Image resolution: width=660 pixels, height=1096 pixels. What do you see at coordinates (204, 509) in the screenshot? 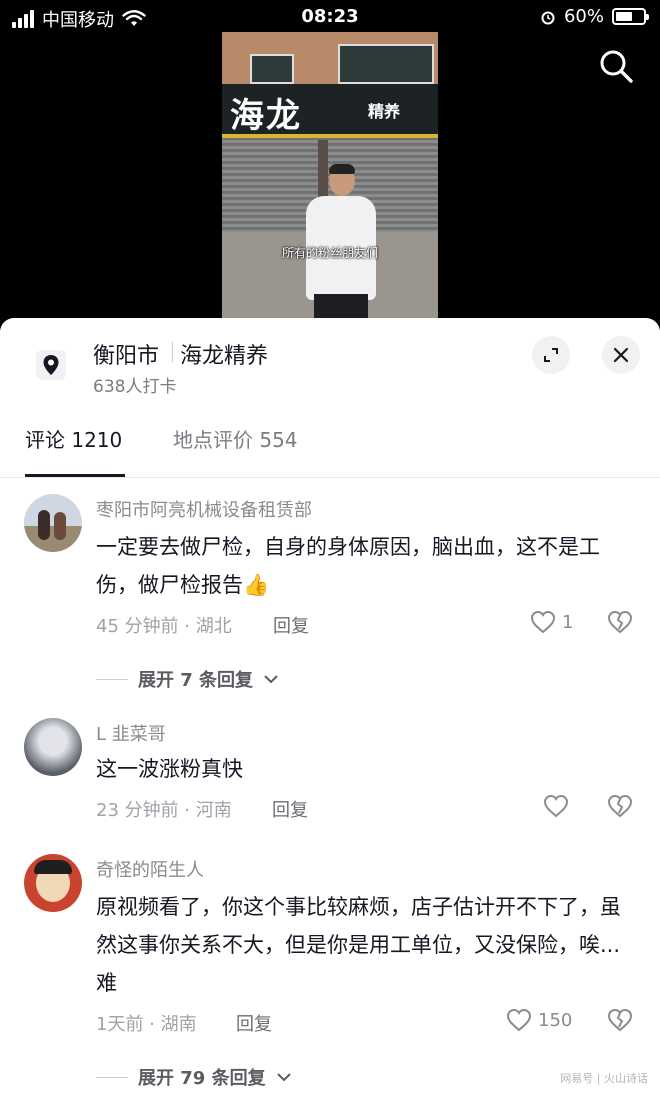
I see `comment-author: 枣阳市阿亮机械设备租赁部` at bounding box center [204, 509].